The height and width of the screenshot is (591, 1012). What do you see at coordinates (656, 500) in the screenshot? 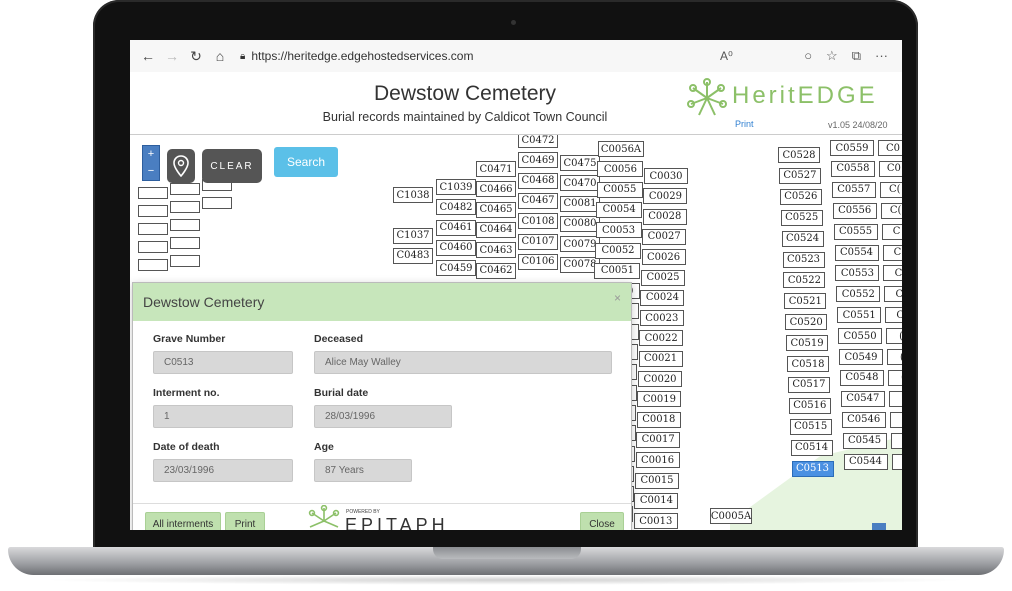
I see `plot-c0014: C0014` at bounding box center [656, 500].